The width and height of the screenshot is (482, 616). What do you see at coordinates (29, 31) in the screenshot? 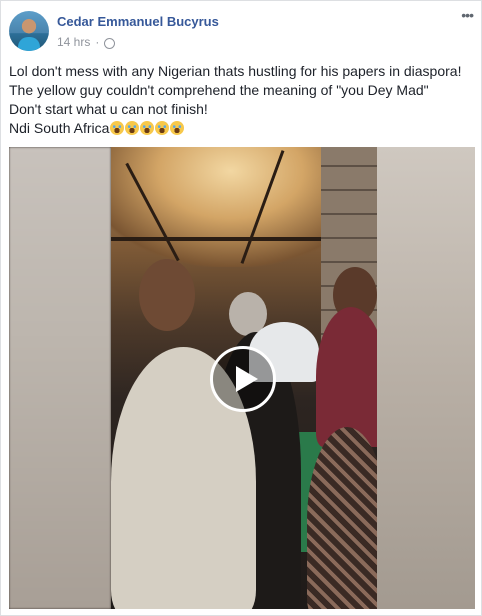
I see `author-avatar` at bounding box center [29, 31].